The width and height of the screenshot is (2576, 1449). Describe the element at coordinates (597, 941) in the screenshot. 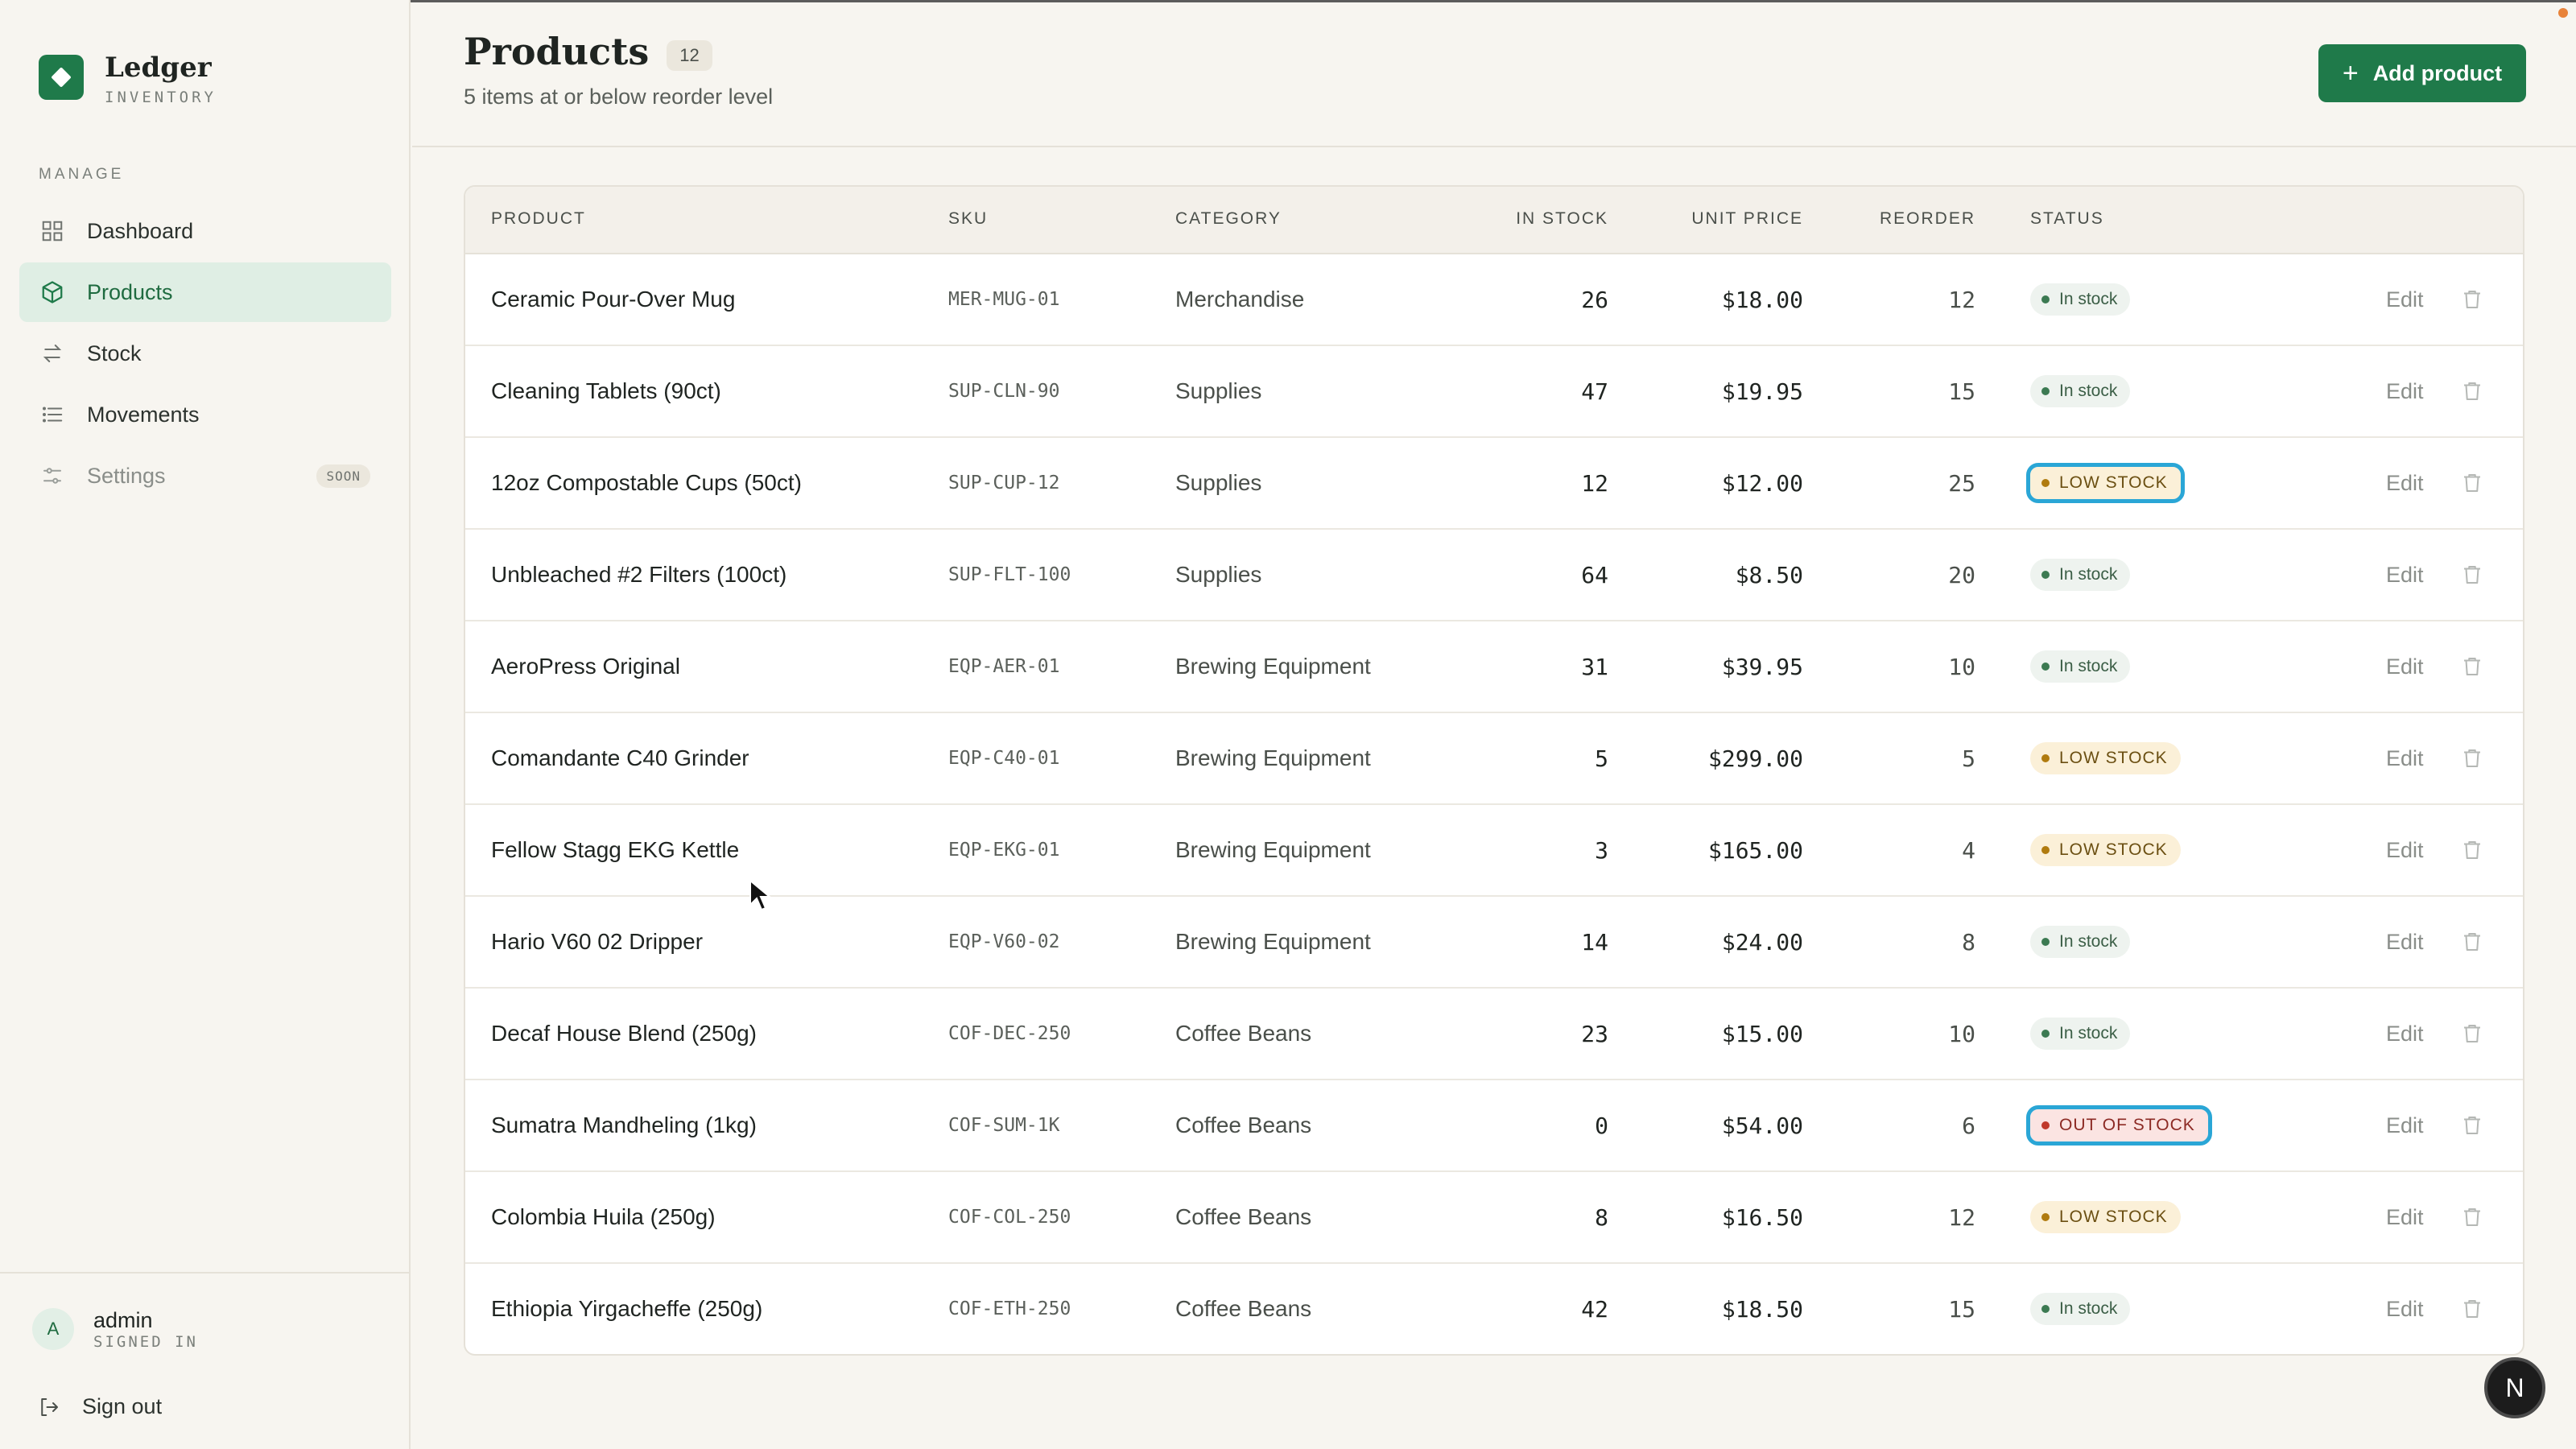

I see `product-name: Hario V60 02 Dripper` at that location.